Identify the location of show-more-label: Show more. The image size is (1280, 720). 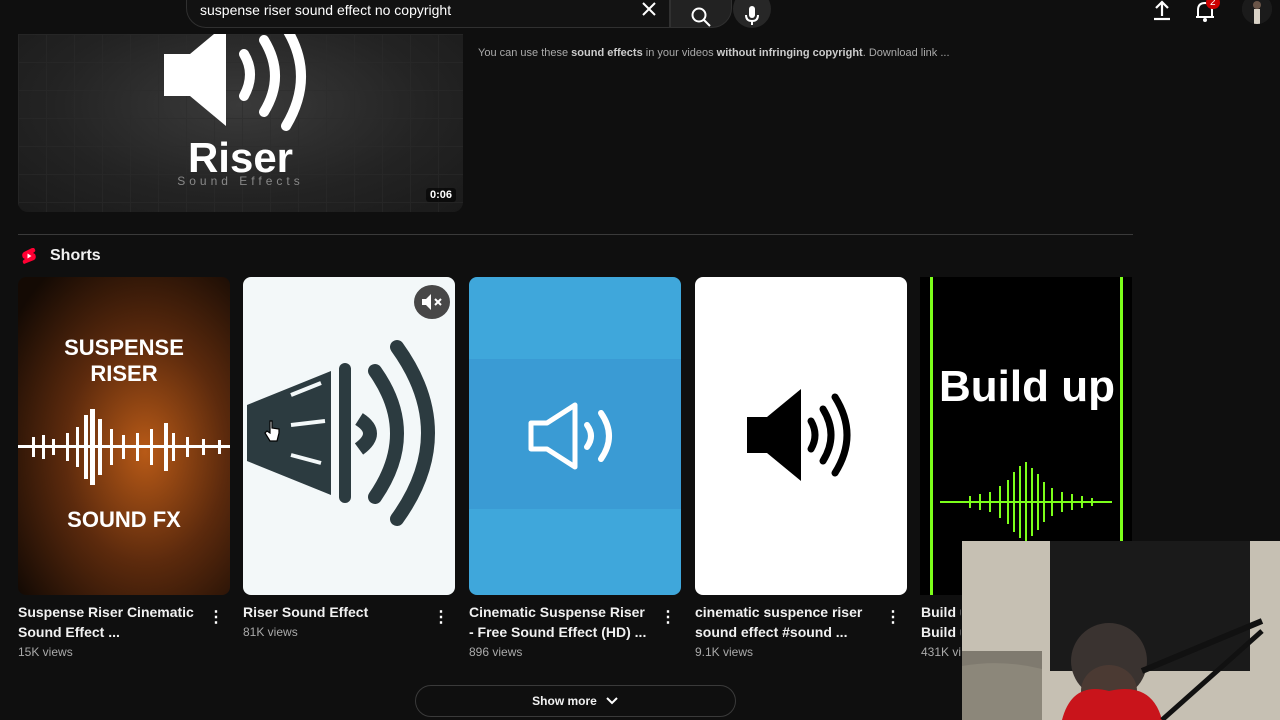
(564, 701).